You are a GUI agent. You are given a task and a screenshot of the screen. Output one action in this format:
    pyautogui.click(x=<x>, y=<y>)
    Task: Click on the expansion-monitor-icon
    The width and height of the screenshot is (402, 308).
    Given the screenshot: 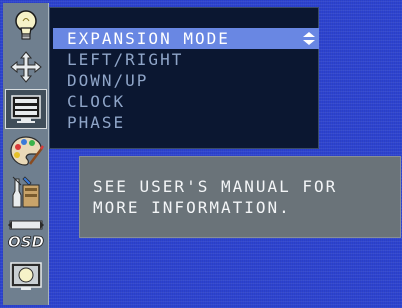 What is the action you would take?
    pyautogui.click(x=26, y=109)
    